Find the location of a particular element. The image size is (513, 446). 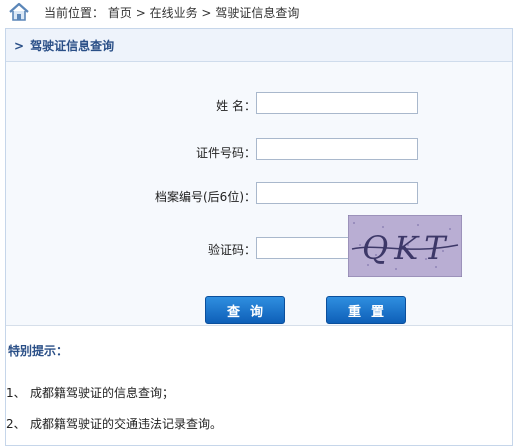

tip-number: 1、 is located at coordinates (16, 393).